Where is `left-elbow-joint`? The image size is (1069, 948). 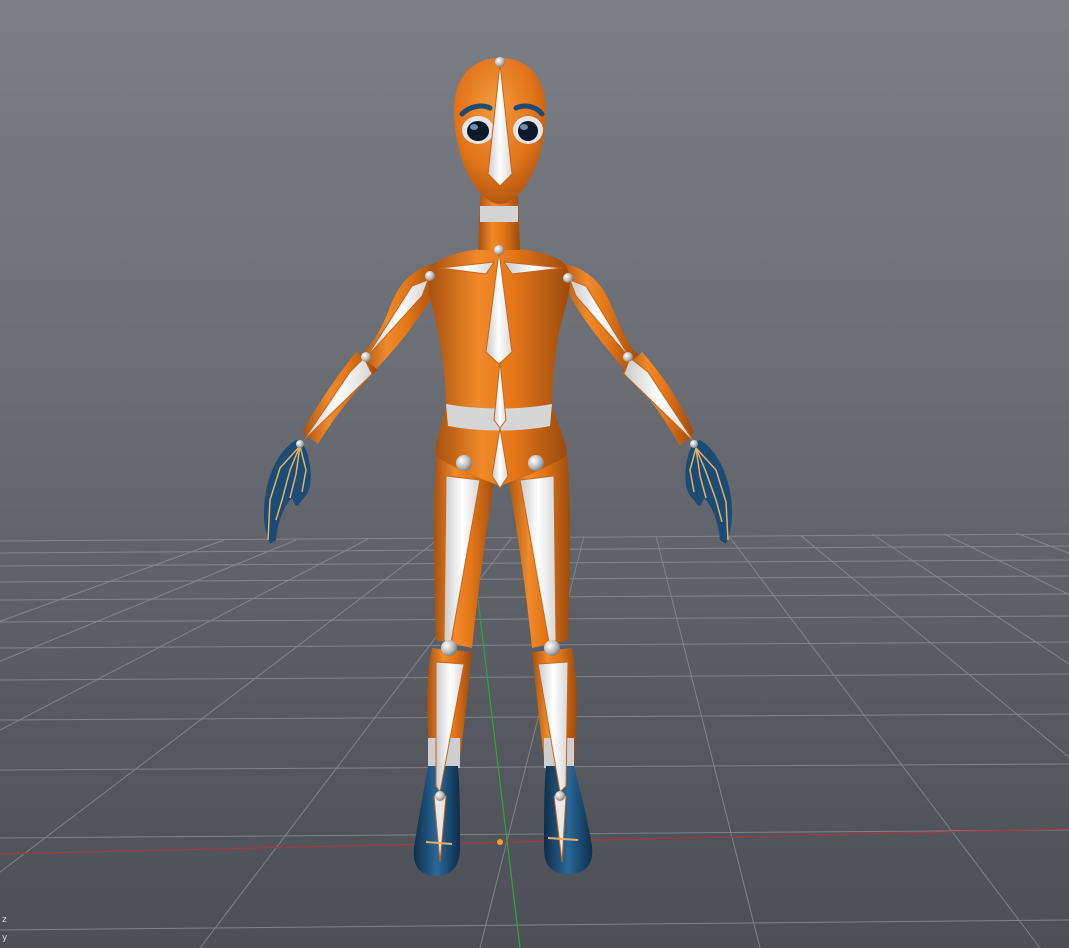
left-elbow-joint is located at coordinates (366, 357).